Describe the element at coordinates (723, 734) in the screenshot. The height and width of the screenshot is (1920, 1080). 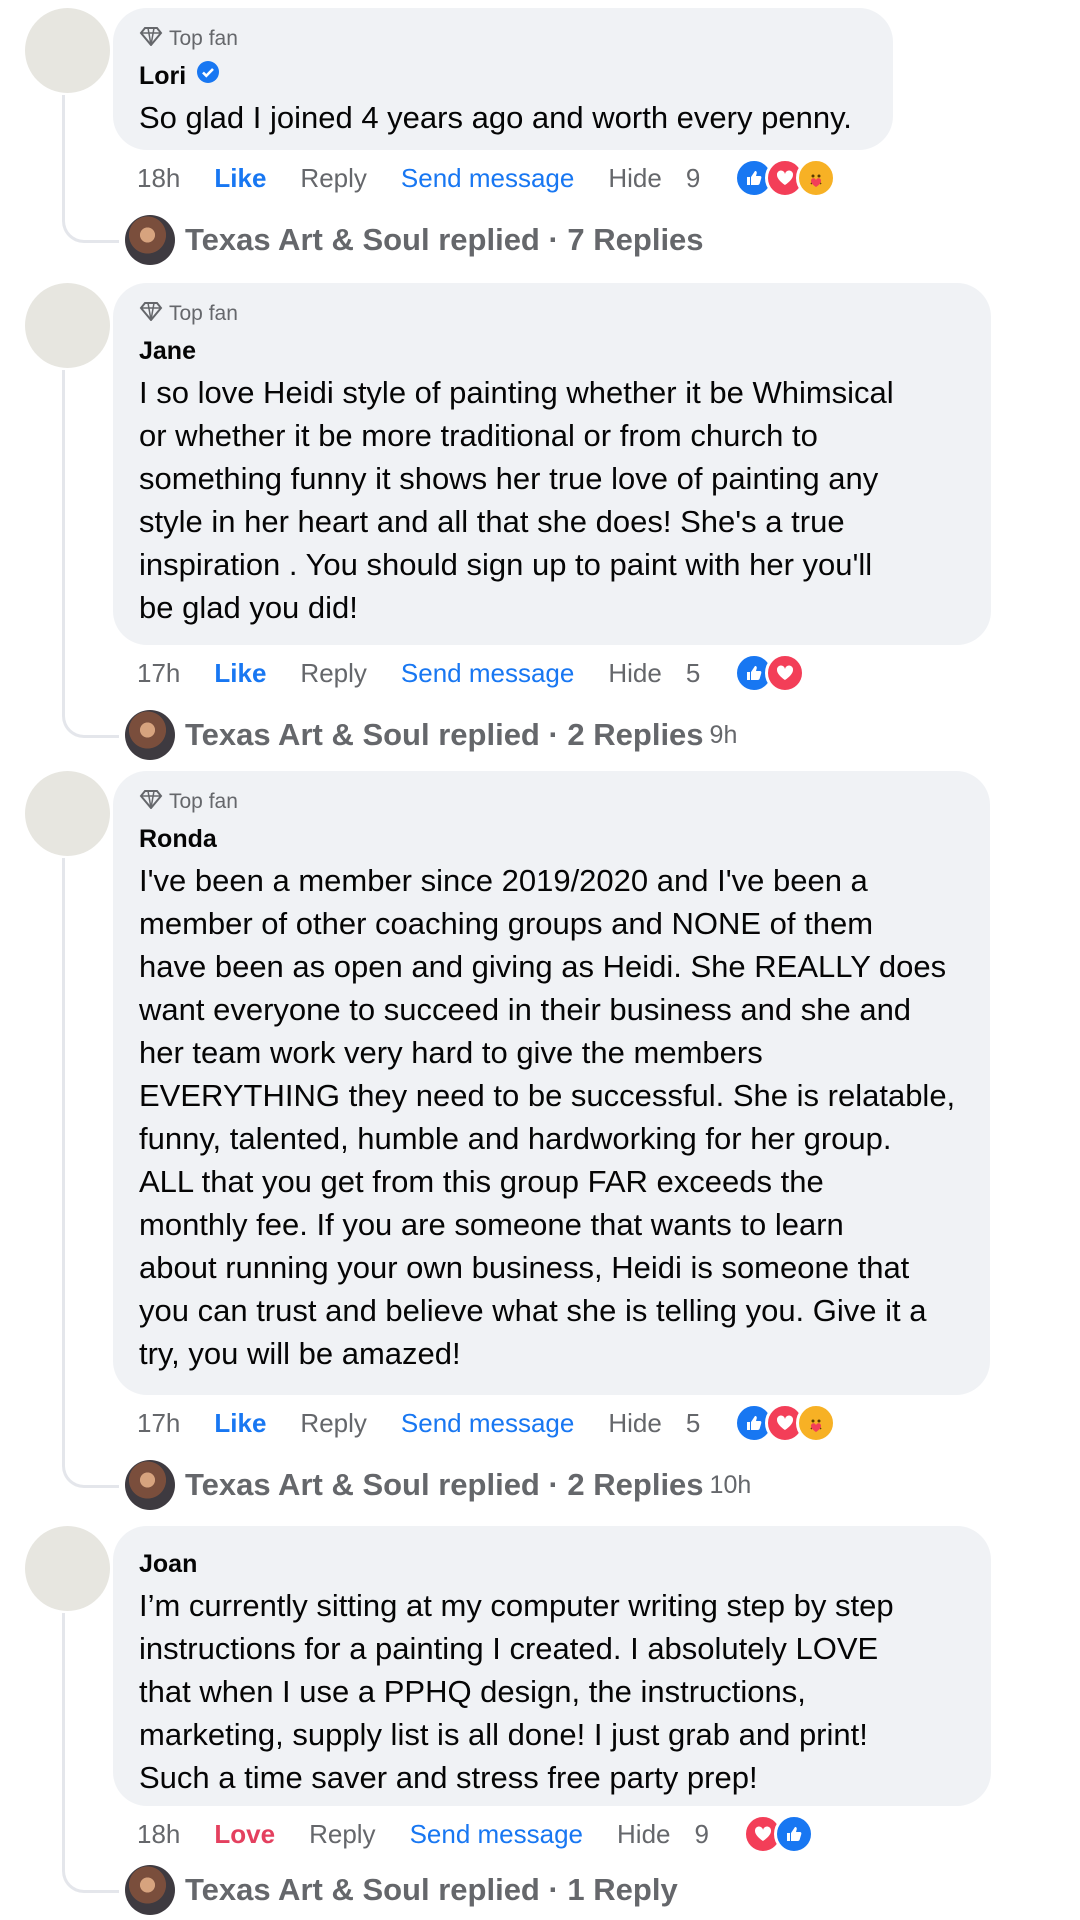
I see `replied-time: 9h` at that location.